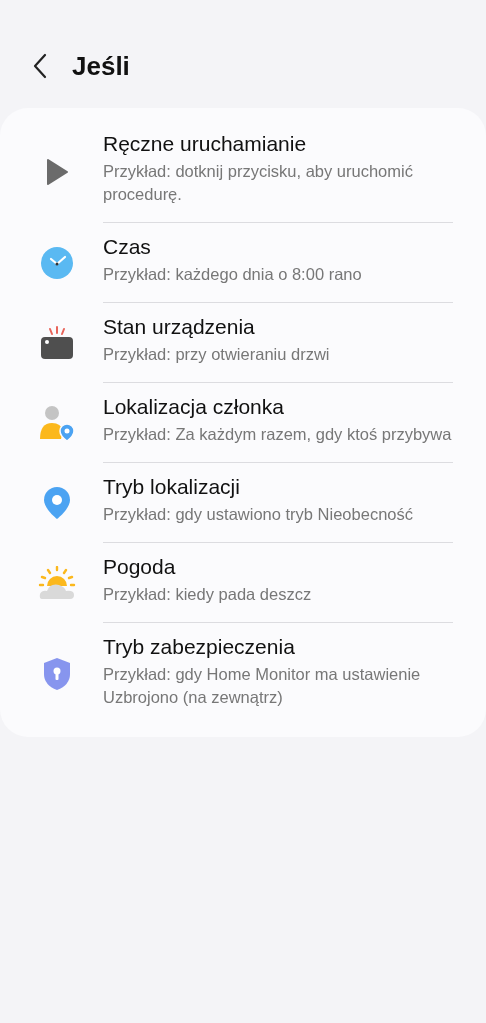  Describe the element at coordinates (243, 263) in the screenshot. I see `condition-item: Czas Przykład: każdego dnia o 8:00 rano` at that location.